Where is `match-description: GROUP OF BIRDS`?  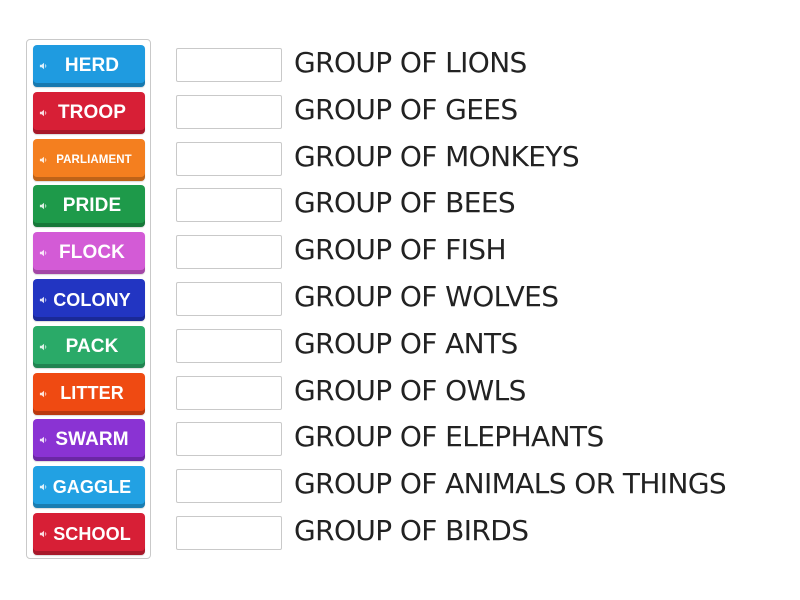 match-description: GROUP OF BIRDS is located at coordinates (411, 530).